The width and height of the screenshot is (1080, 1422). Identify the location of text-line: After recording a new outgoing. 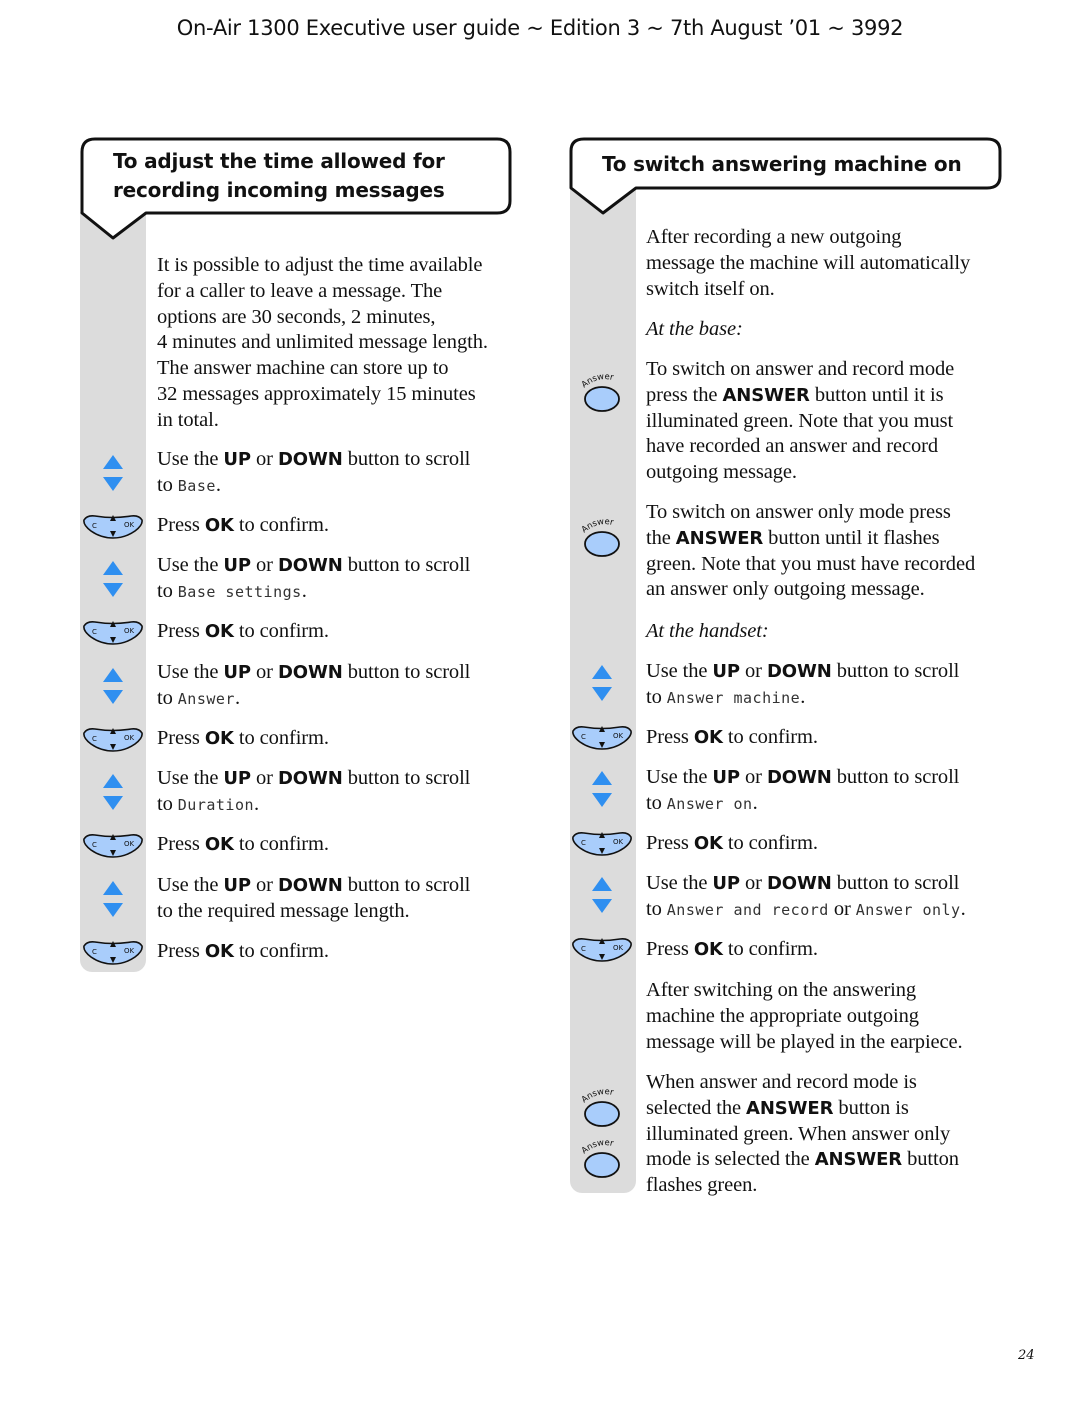
(774, 237).